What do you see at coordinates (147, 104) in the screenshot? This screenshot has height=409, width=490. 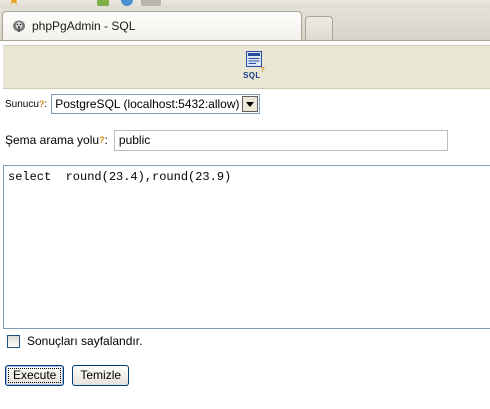 I see `server-select-value: PostgreSQL (localhost:5432:allow)` at bounding box center [147, 104].